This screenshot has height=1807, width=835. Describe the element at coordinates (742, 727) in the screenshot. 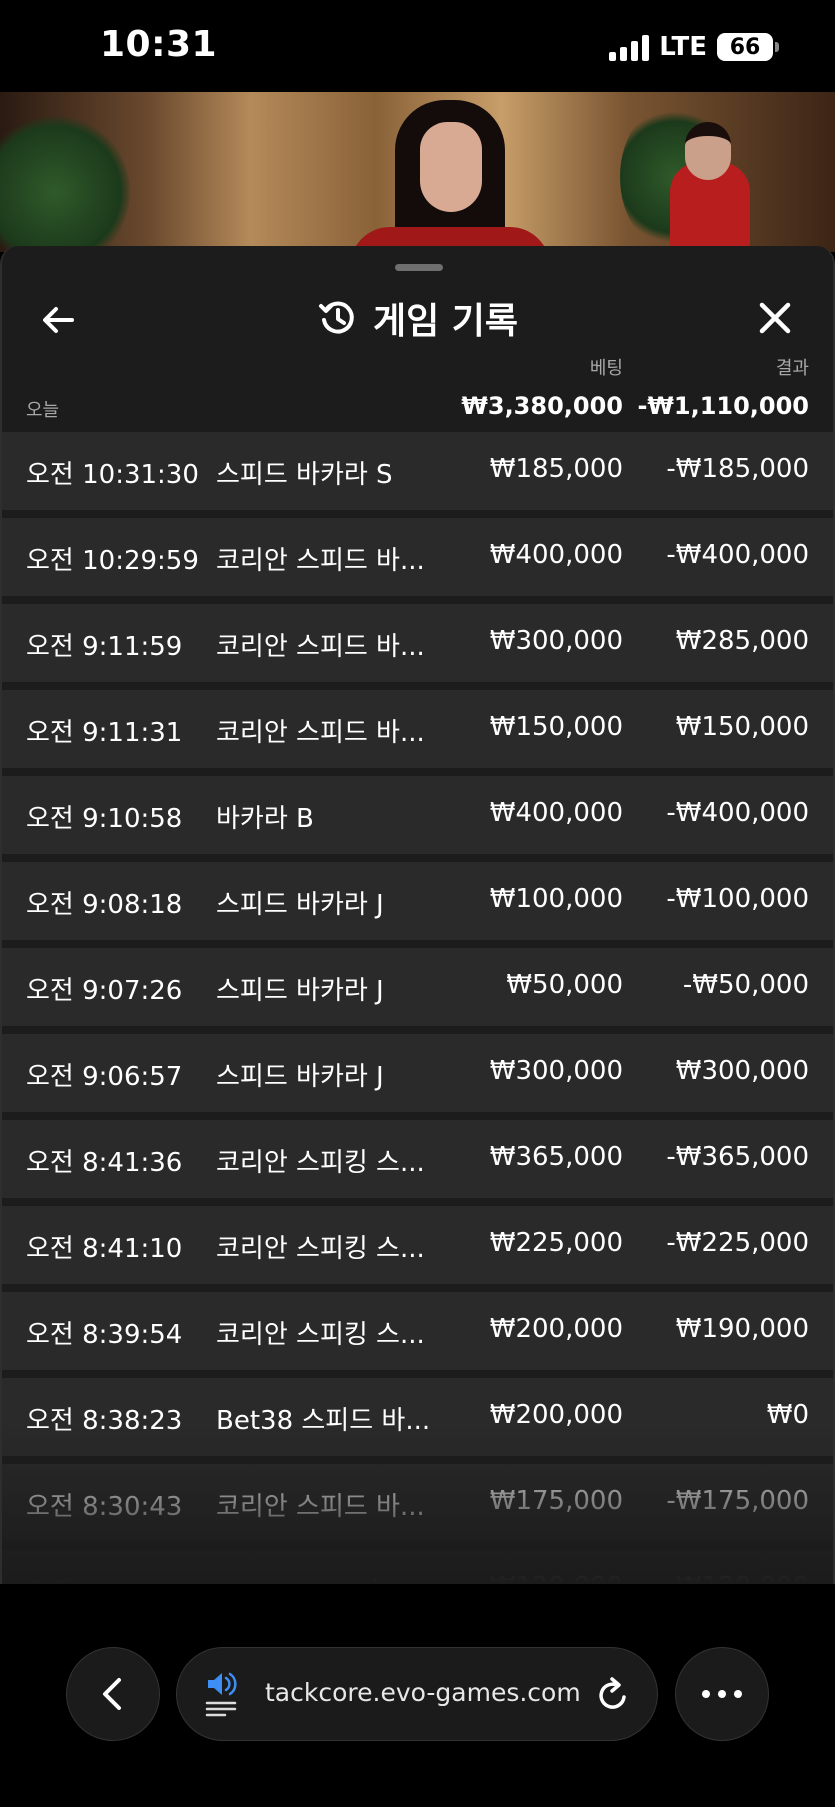

I see `row-result: ₩150,000` at that location.